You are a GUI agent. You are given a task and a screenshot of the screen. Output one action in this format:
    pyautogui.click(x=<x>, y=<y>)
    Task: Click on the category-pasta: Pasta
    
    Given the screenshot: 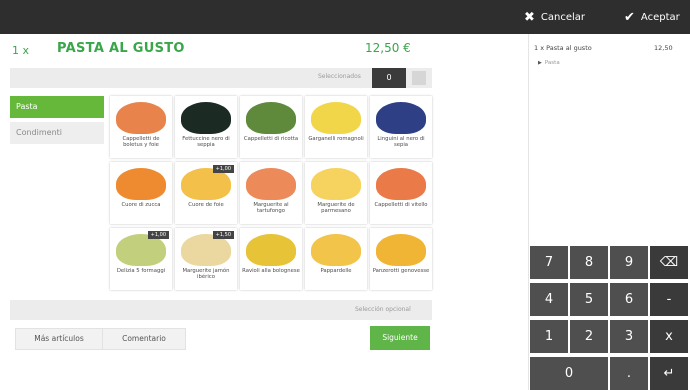 What is the action you would take?
    pyautogui.click(x=57, y=107)
    